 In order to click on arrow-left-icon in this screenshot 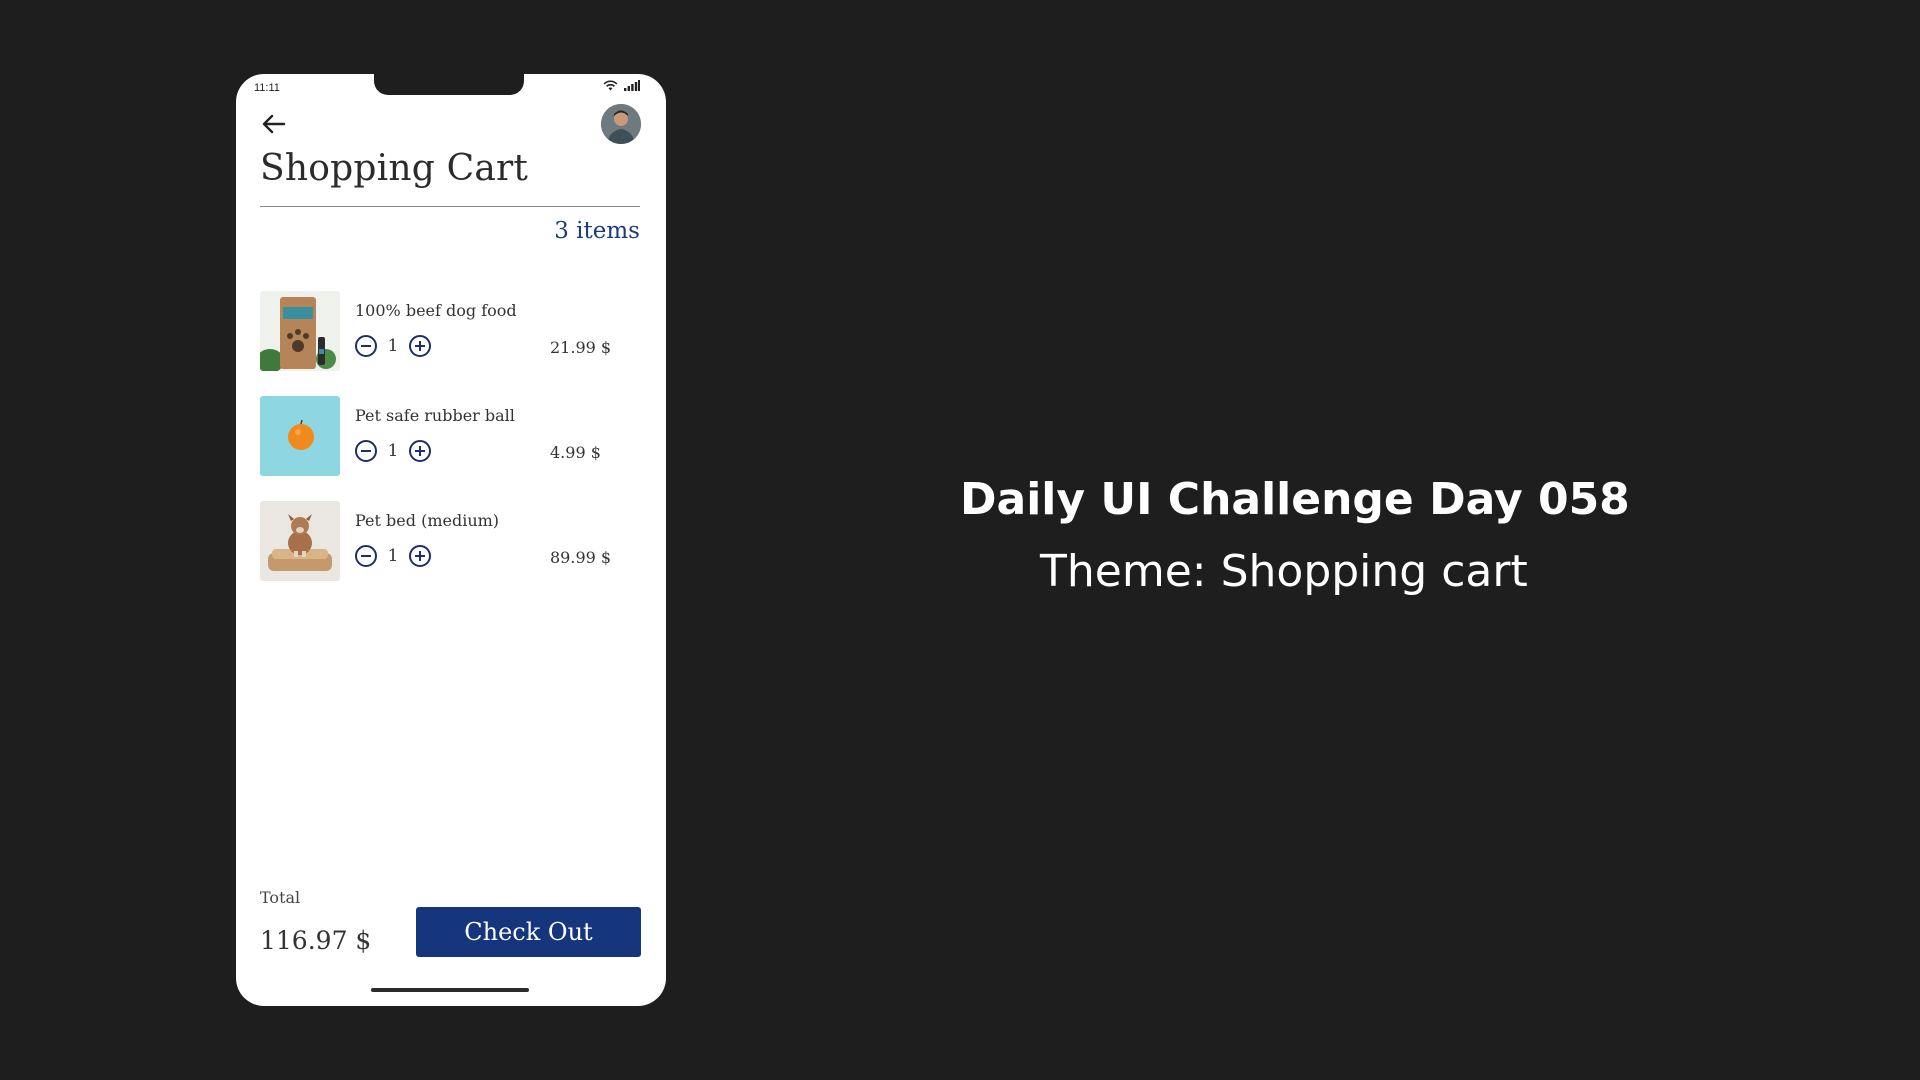, I will do `click(274, 124)`.